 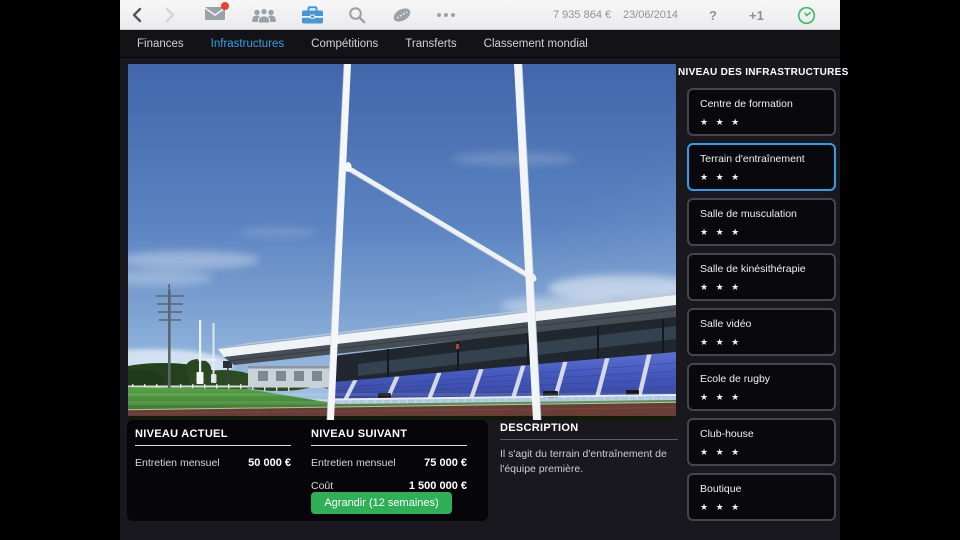 I want to click on plus-one-label: +1, so click(x=756, y=15).